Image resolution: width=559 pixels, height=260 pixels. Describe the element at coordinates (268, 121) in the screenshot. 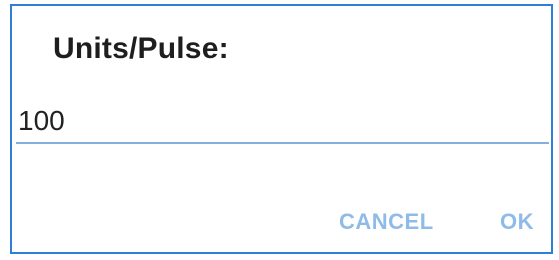

I see `units-per-pulse-input` at that location.